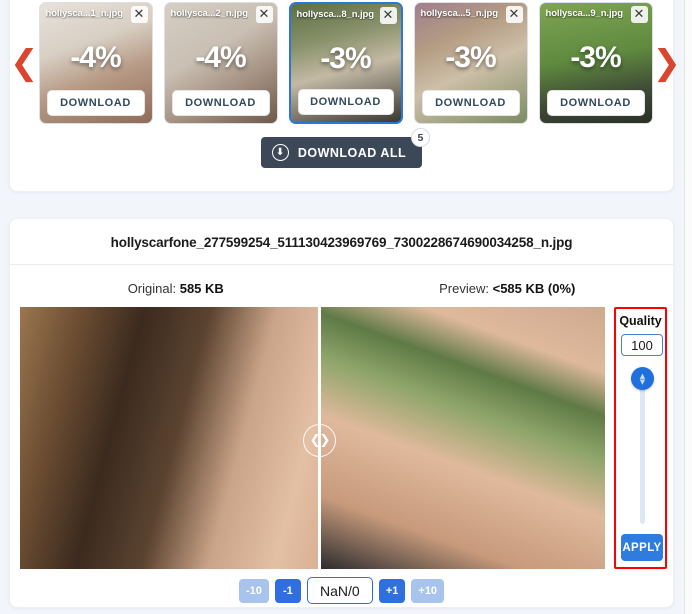  I want to click on thumbnail-filename: hollysca...2_n.jpg, so click(209, 13).